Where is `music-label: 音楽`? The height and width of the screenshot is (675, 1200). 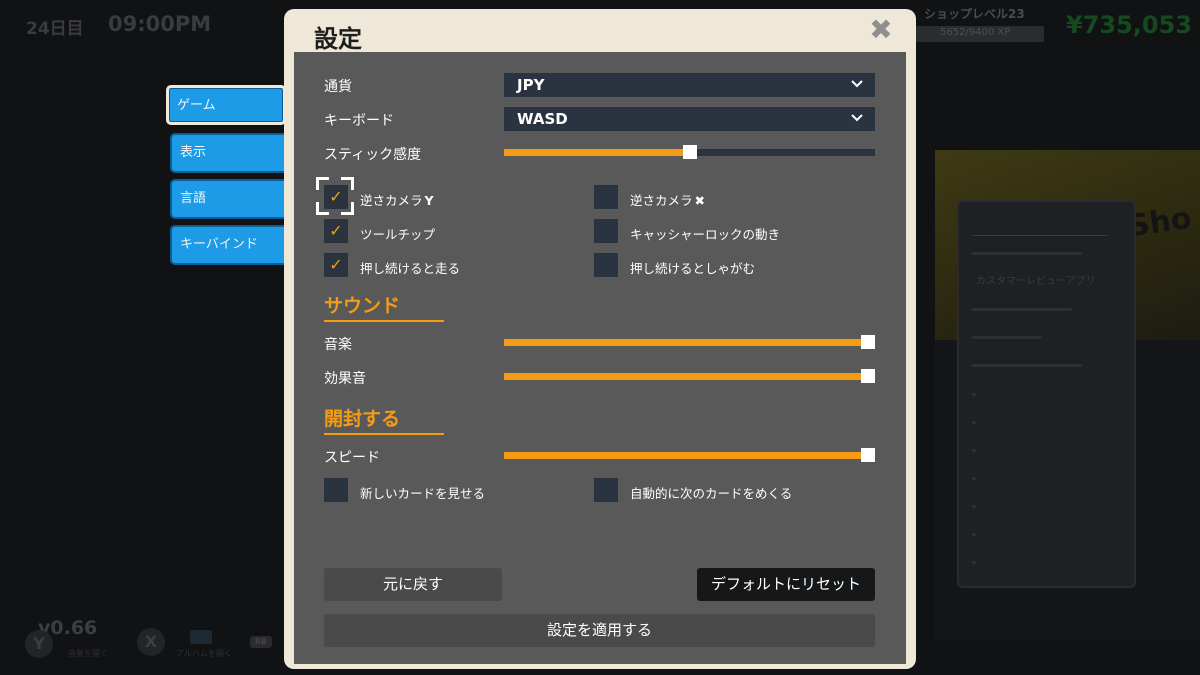 music-label: 音楽 is located at coordinates (338, 345).